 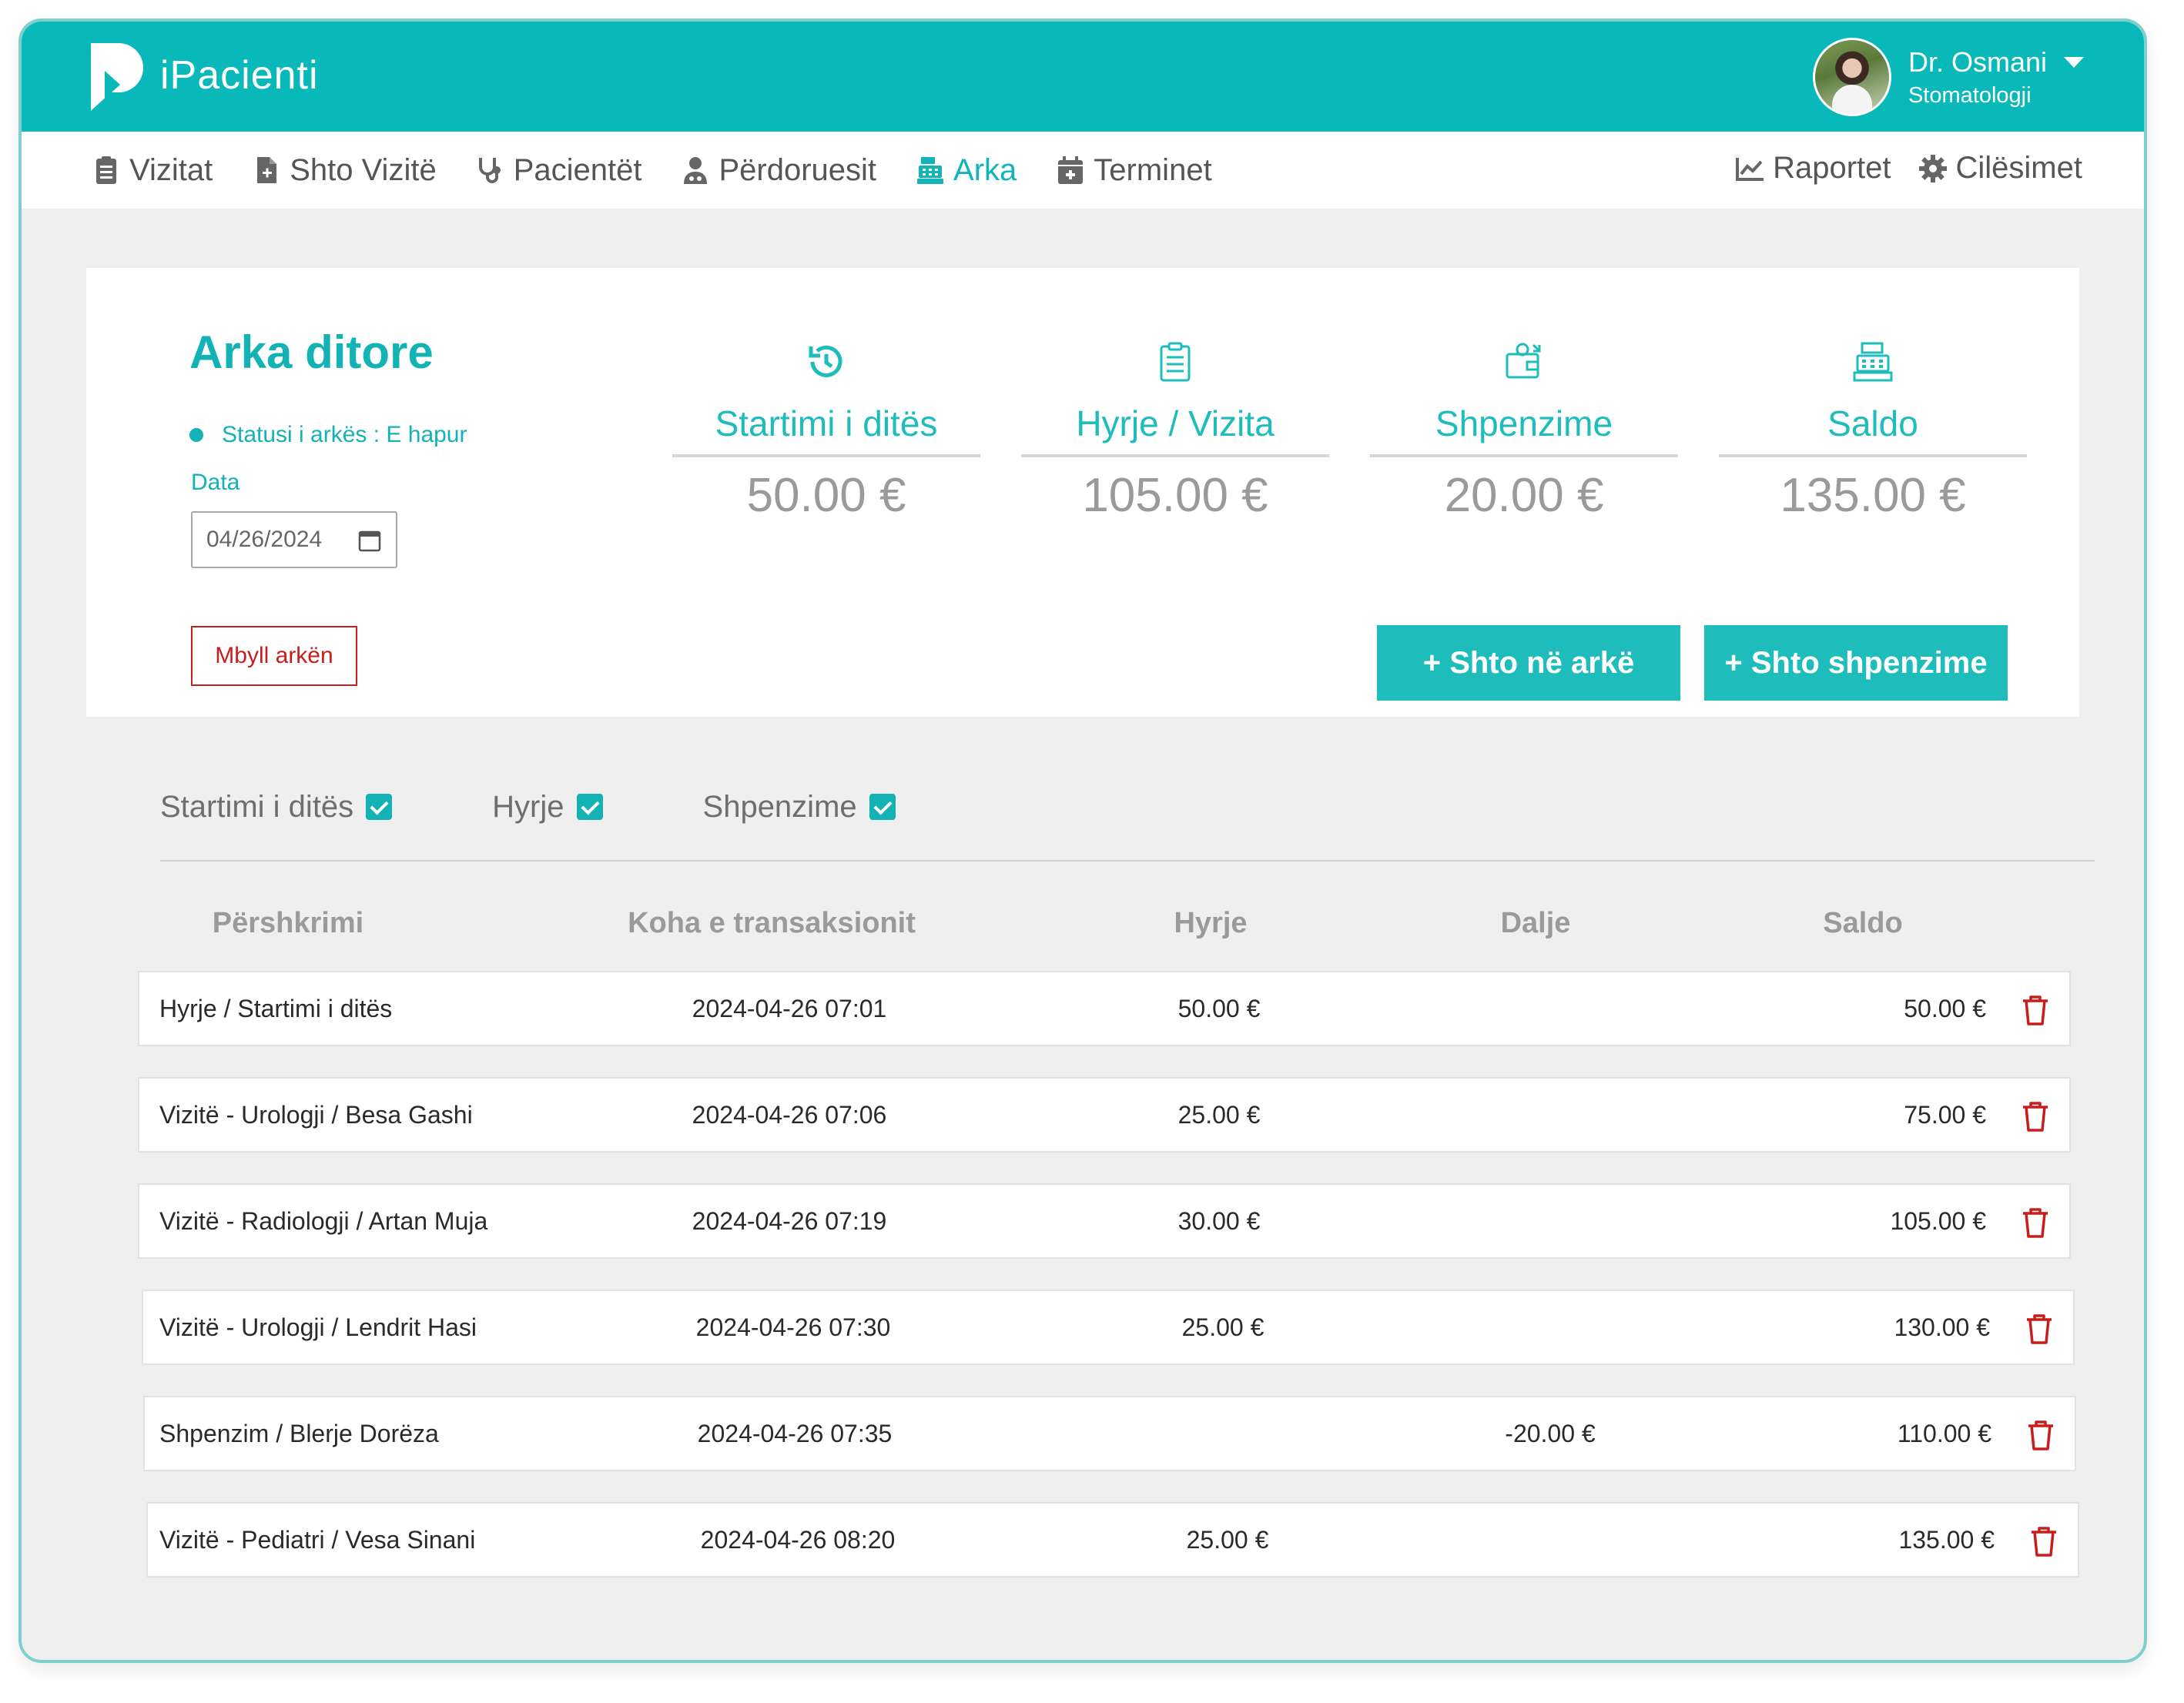 I want to click on cell-time: 2024-04-26 08:20, so click(x=798, y=1540).